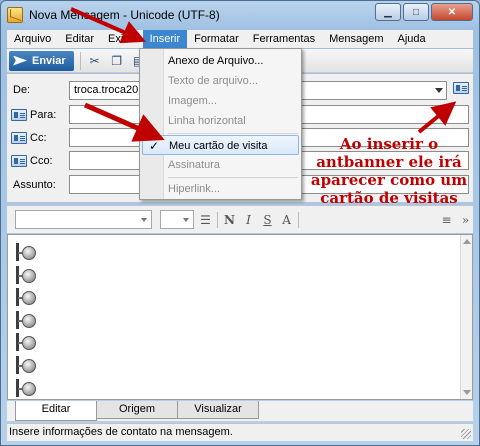 This screenshot has width=480, height=446. What do you see at coordinates (437, 117) in the screenshot?
I see `arrow-to-card-icon` at bounding box center [437, 117].